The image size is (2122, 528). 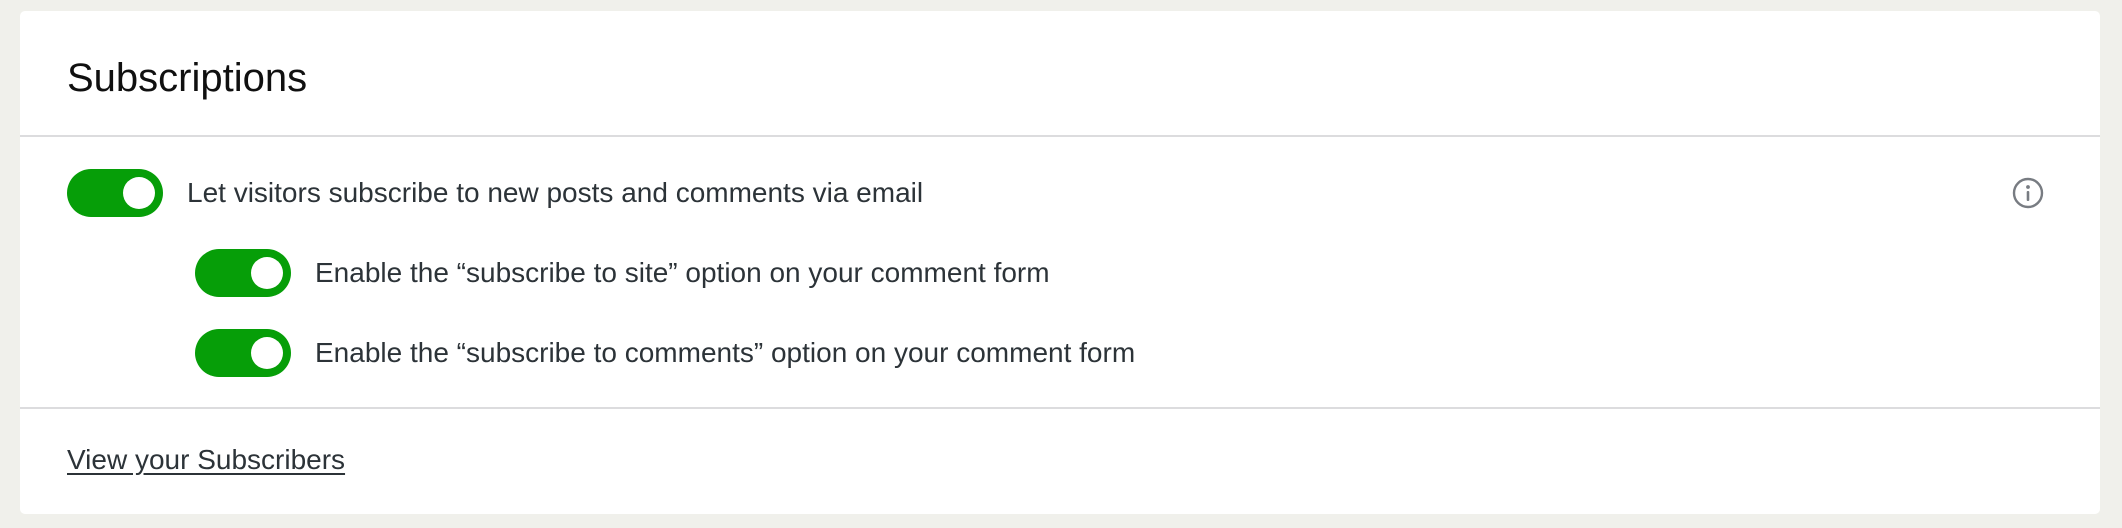 I want to click on subscribe-comments-toggle, so click(x=243, y=353).